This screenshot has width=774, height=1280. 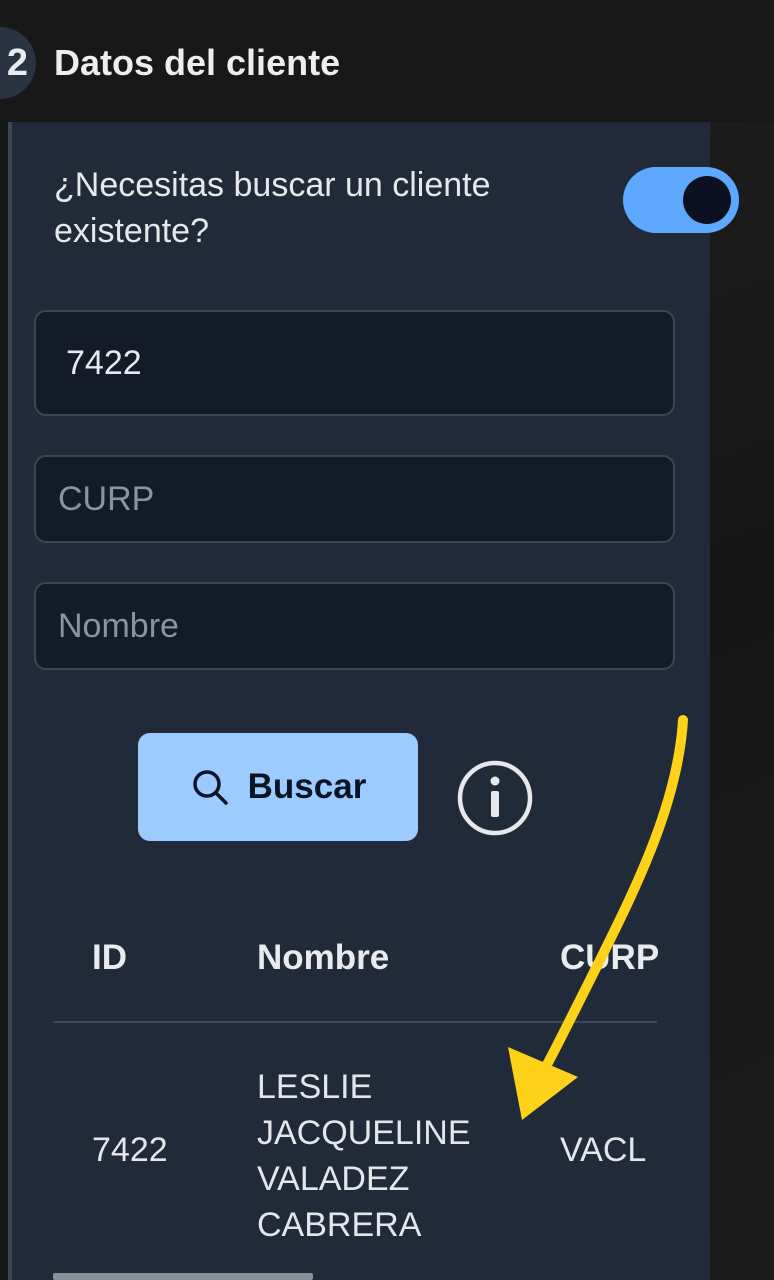 I want to click on cell-nombre-line: JACQUELINE, so click(x=364, y=1133).